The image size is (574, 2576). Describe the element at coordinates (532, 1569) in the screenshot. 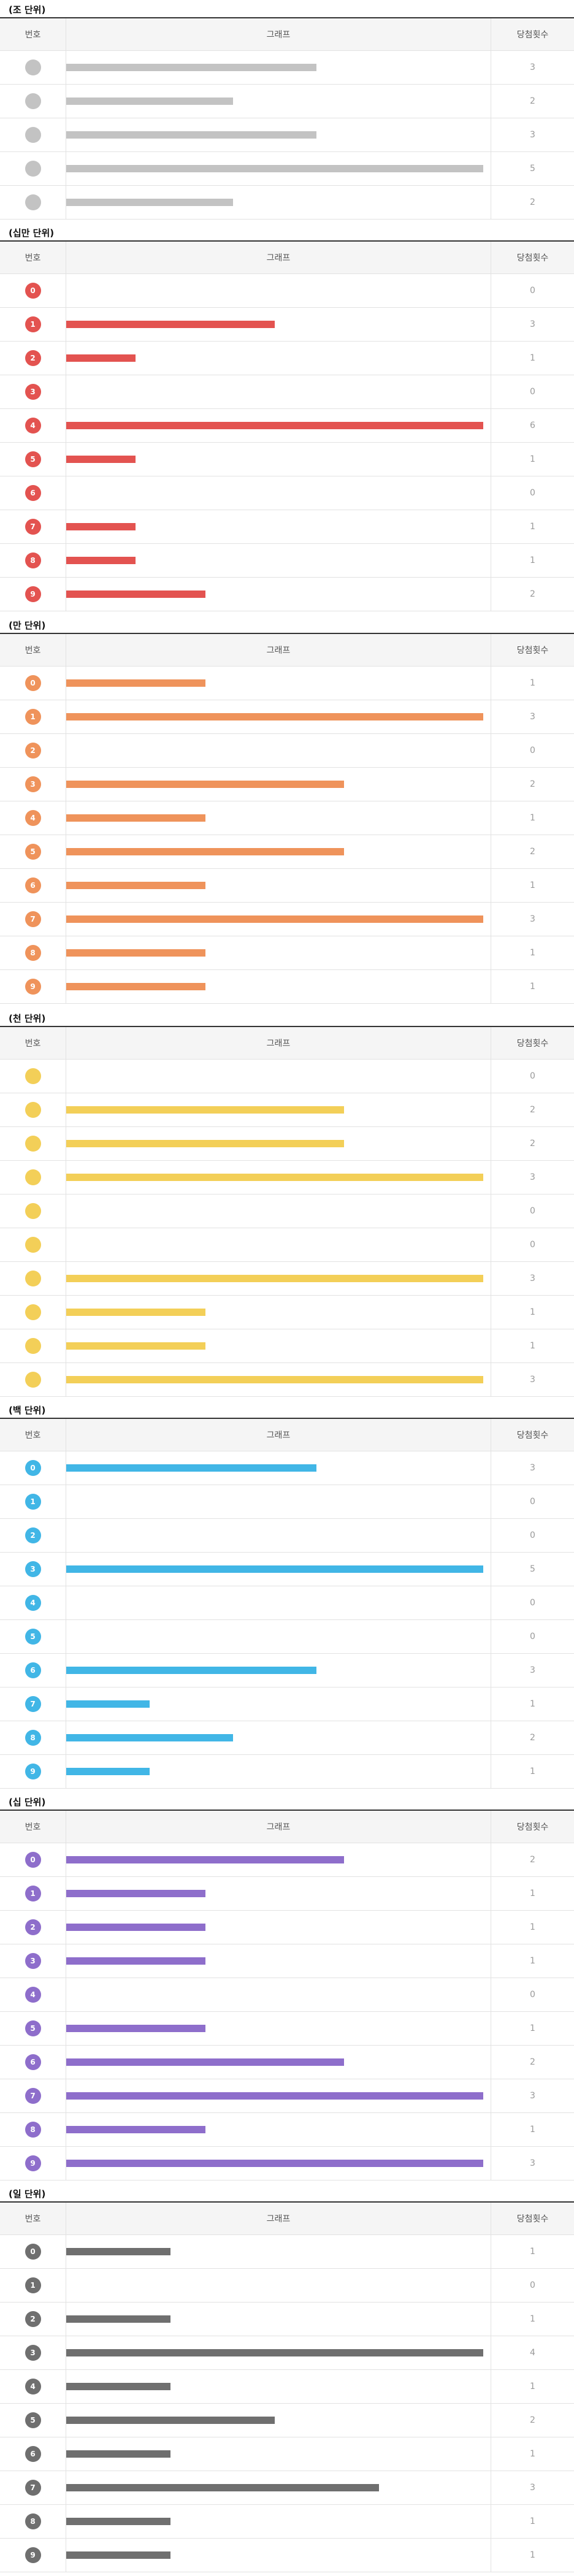

I see `win-count: 5` at that location.